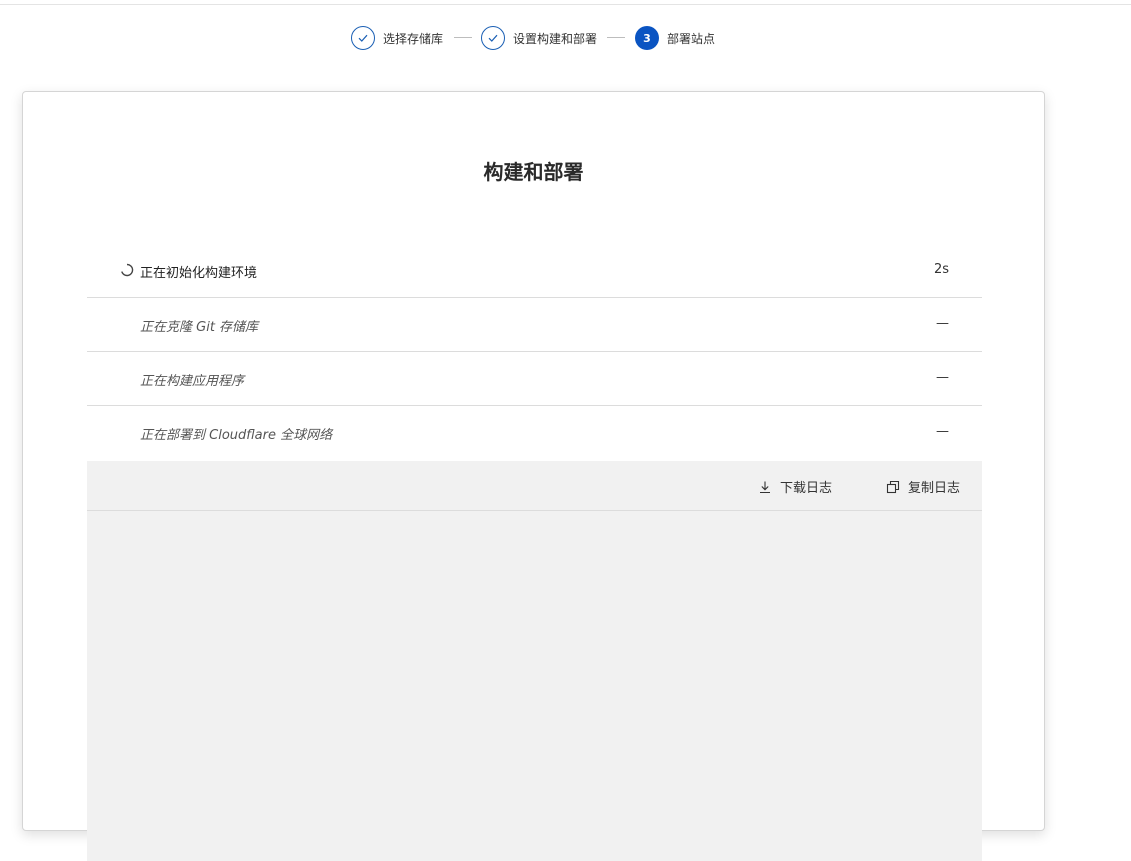 The width and height of the screenshot is (1131, 861). I want to click on download-log-label: 下载日志, so click(806, 488).